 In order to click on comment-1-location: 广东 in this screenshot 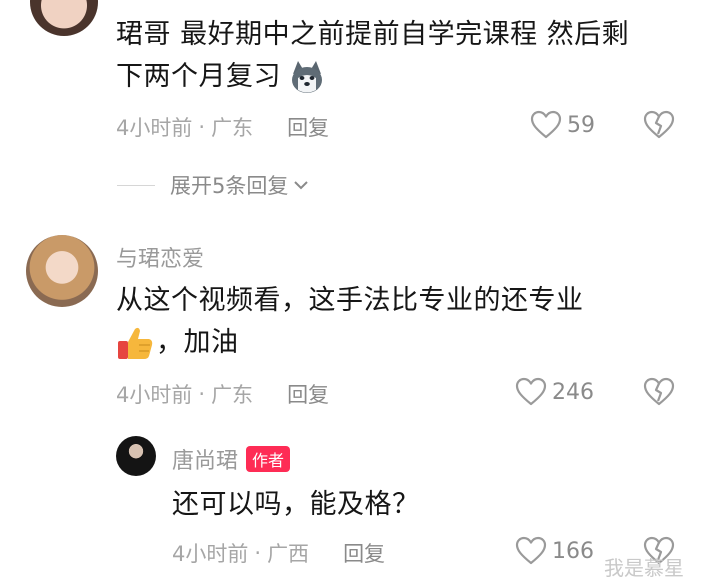, I will do `click(232, 128)`.